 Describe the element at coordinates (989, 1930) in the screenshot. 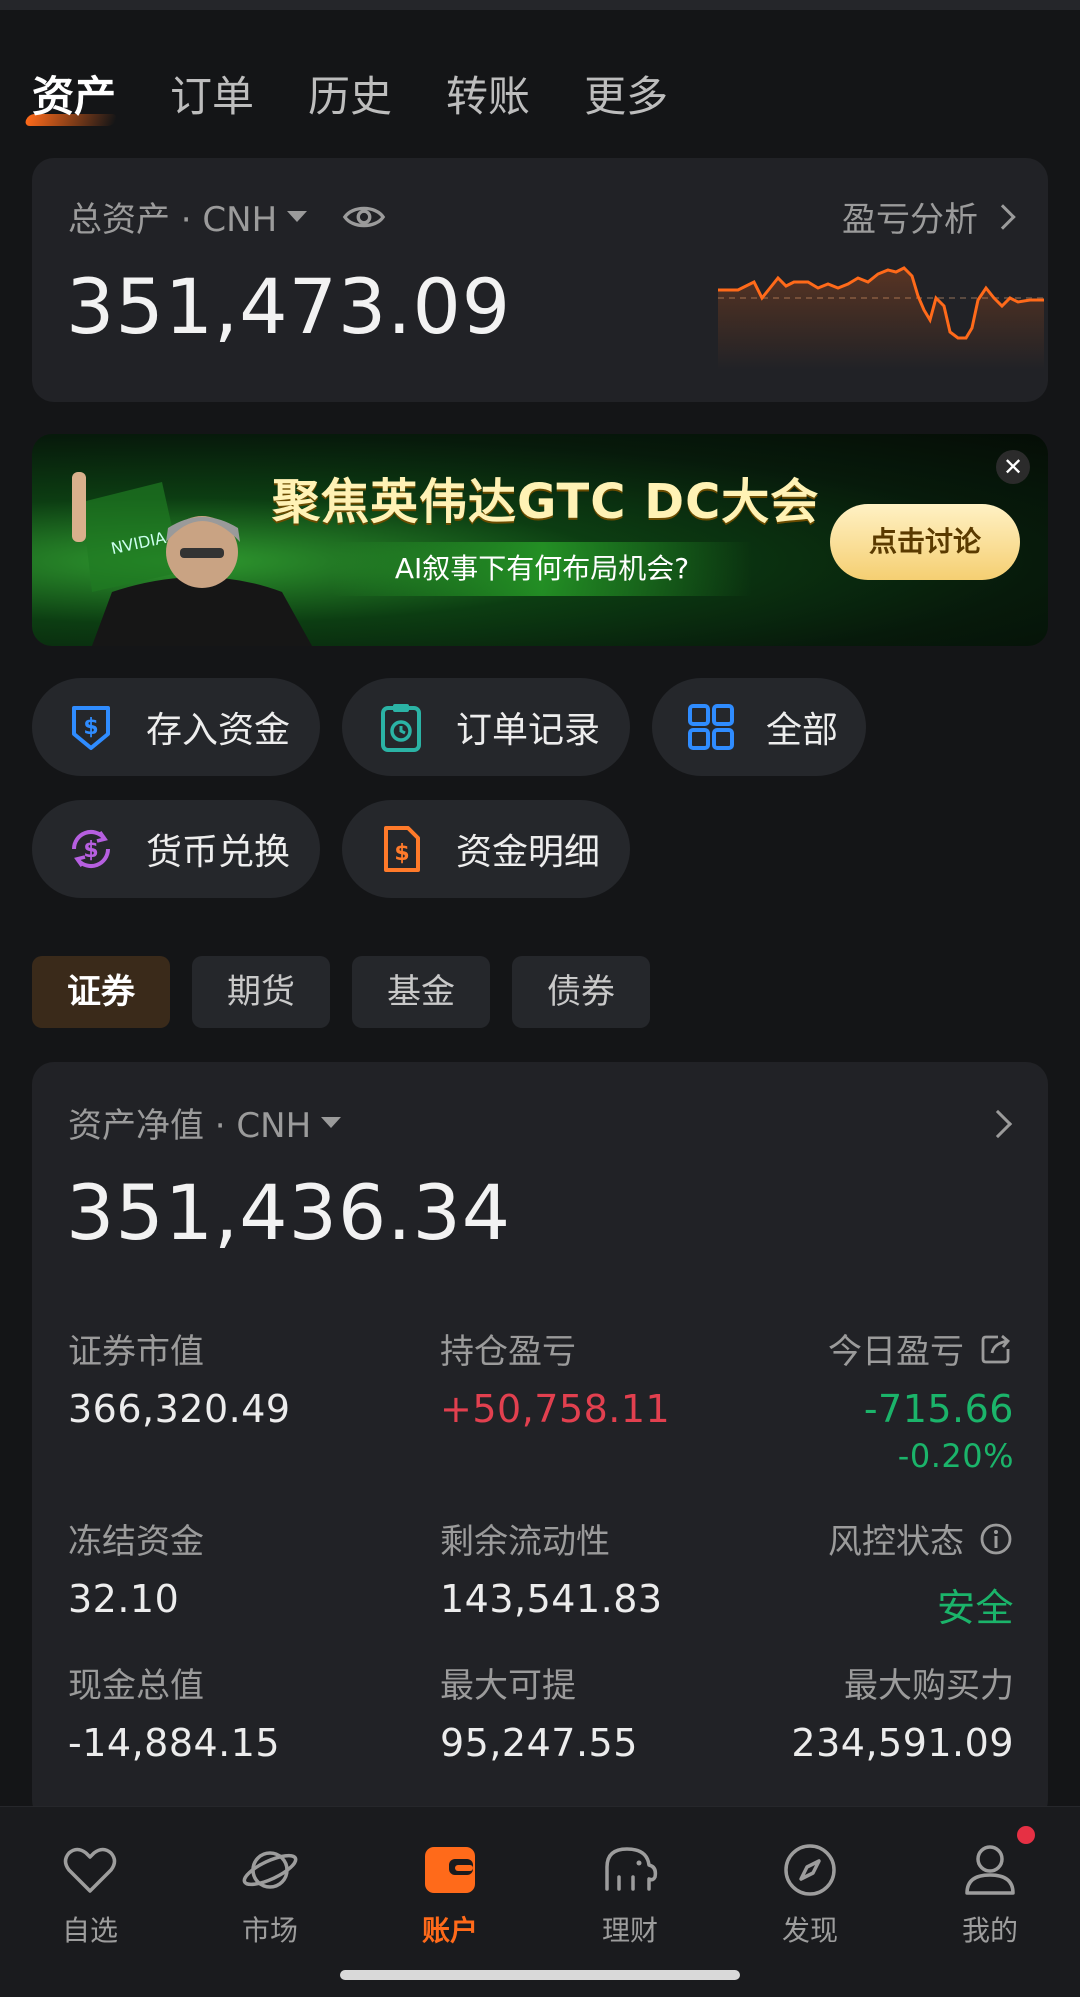

I see `nav-label: 我的` at that location.